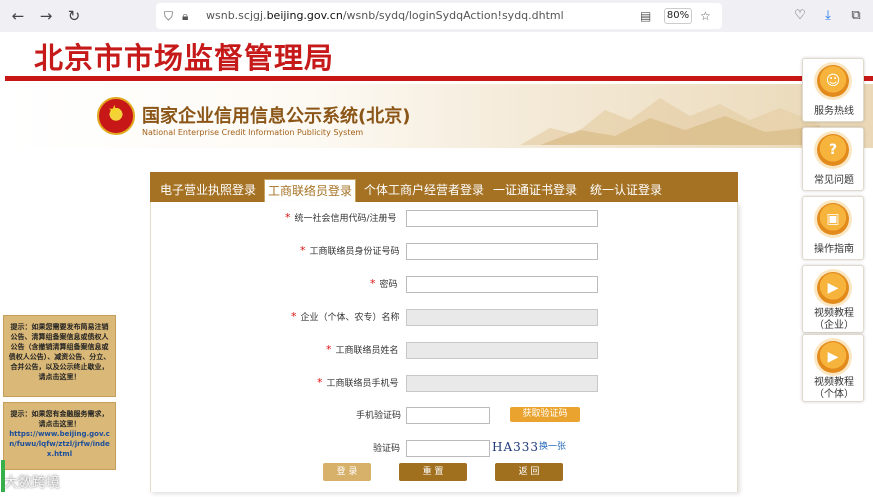 This screenshot has width=873, height=497. What do you see at coordinates (341, 218) in the screenshot?
I see `credit-code-label: * 统一社会信用代码/注册号` at bounding box center [341, 218].